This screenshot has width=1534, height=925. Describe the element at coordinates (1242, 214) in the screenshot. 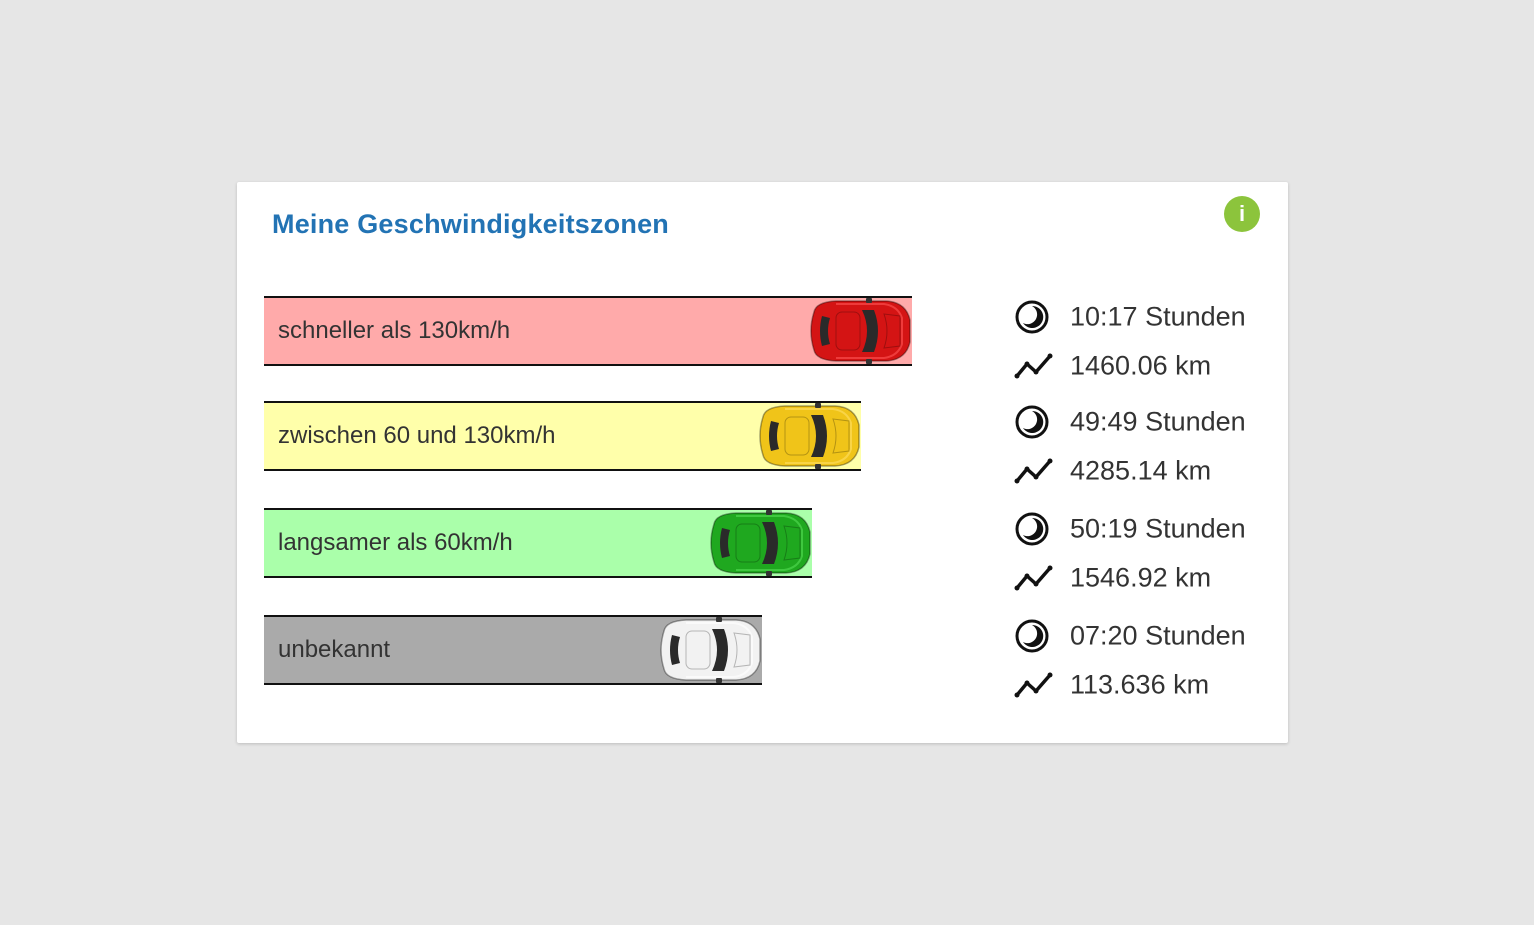

I see `info-icon: i` at that location.